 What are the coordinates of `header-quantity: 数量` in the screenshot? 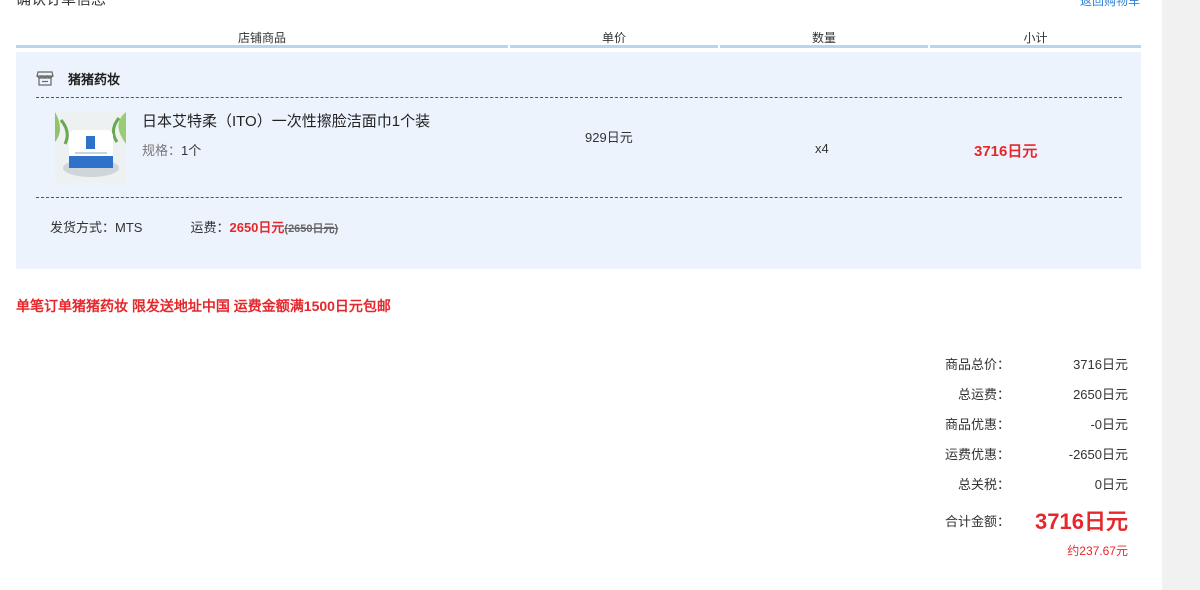 It's located at (824, 38).